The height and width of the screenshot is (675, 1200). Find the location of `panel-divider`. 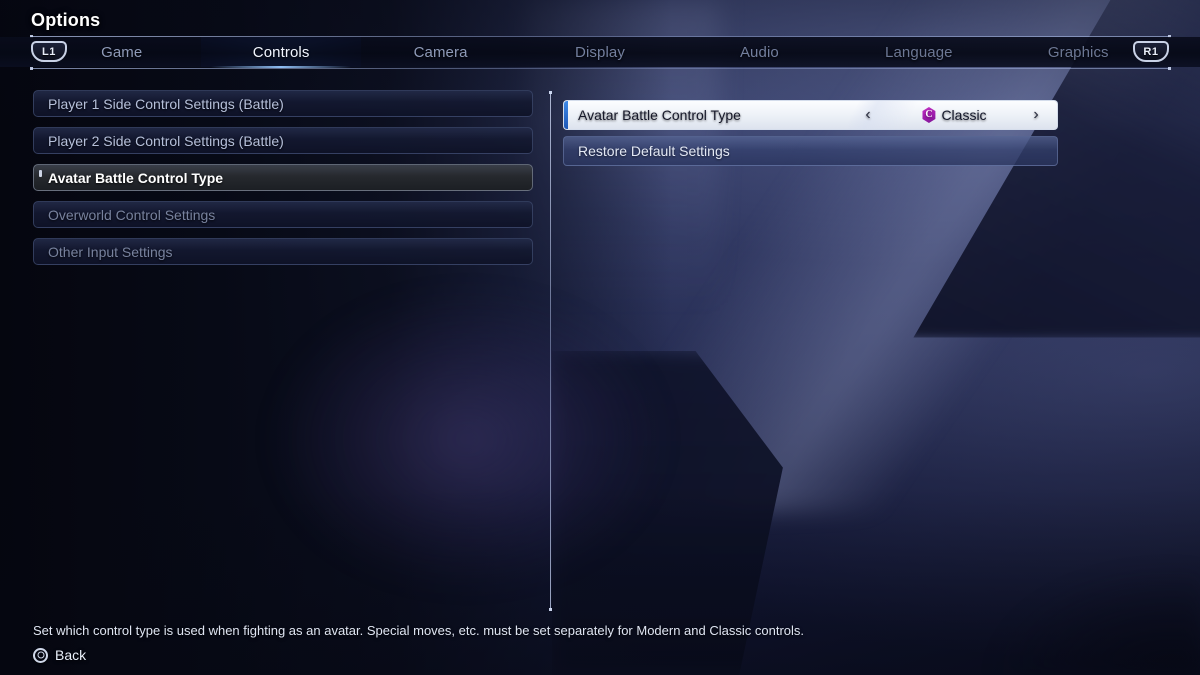

panel-divider is located at coordinates (550, 351).